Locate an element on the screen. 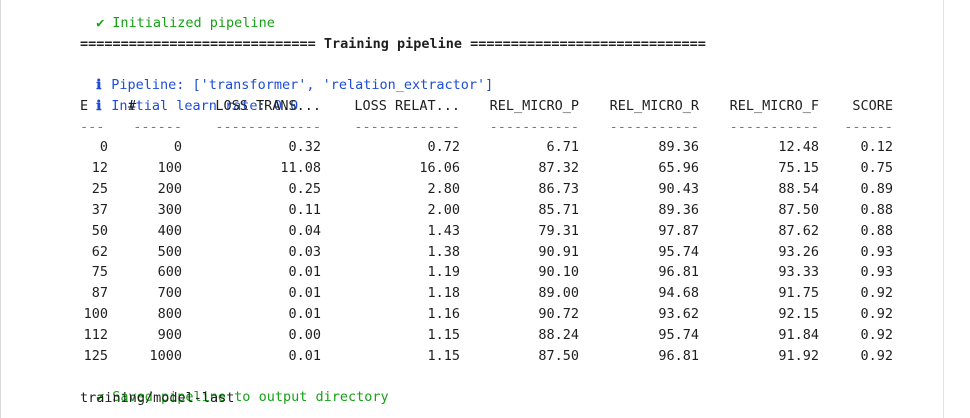 This screenshot has height=418, width=970. cell-rel-micro-p: 90.10 is located at coordinates (558, 272).